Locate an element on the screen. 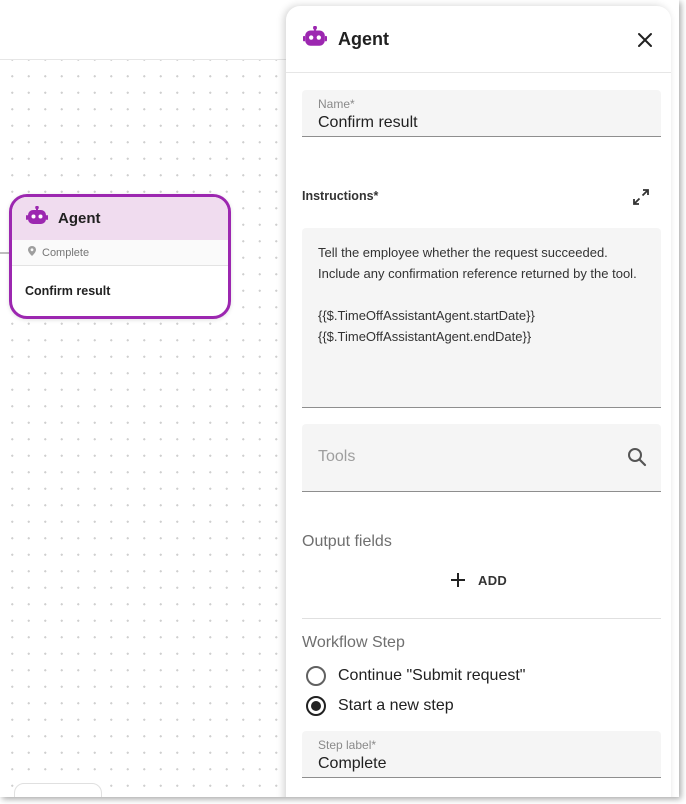 The height and width of the screenshot is (804, 686). expand-button is located at coordinates (641, 197).